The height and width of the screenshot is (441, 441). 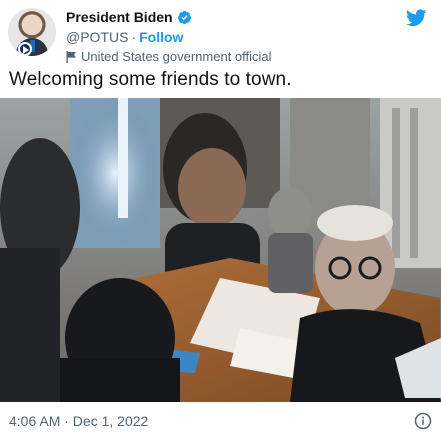 I want to click on verified-badge-icon, so click(x=184, y=17).